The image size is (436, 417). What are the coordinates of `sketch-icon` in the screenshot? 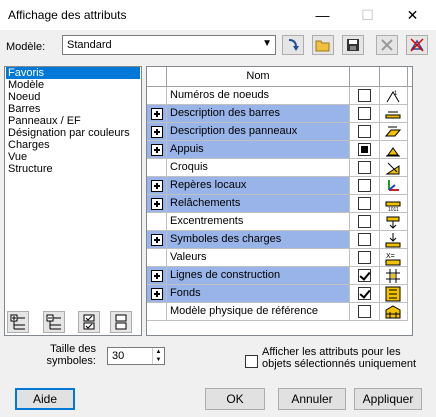 It's located at (392, 168).